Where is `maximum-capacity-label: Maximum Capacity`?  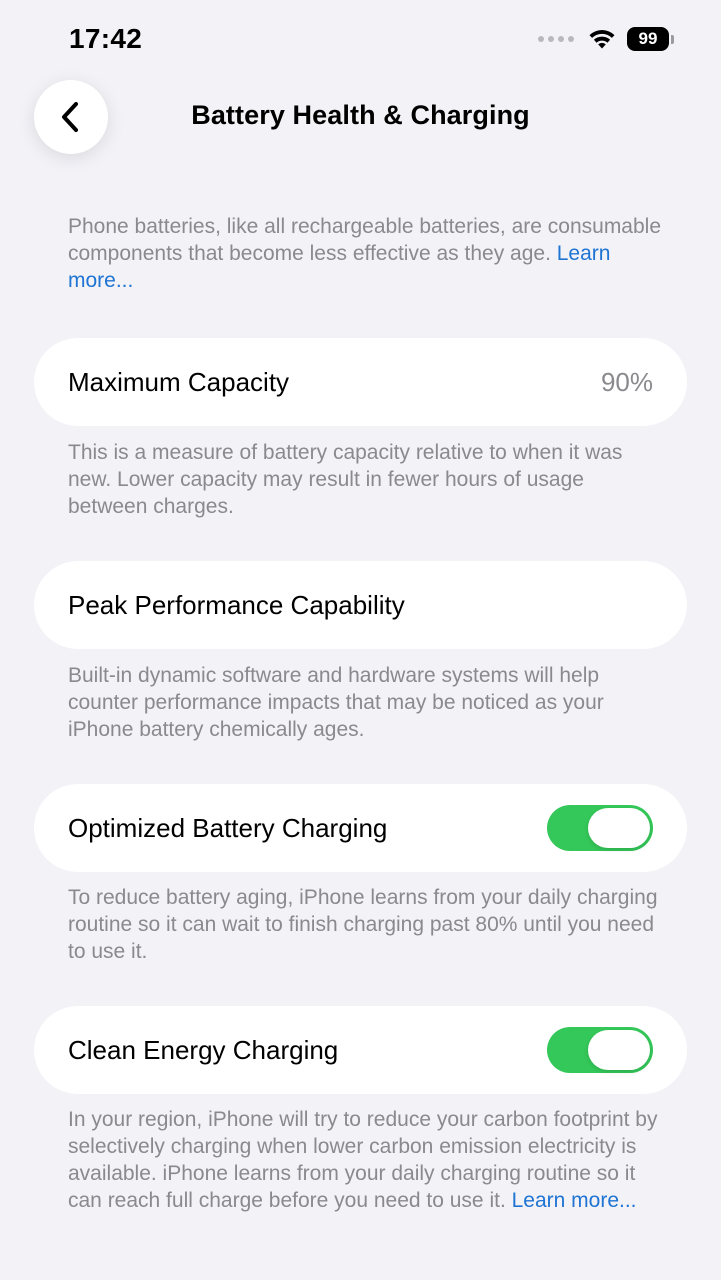
maximum-capacity-label: Maximum Capacity is located at coordinates (179, 381).